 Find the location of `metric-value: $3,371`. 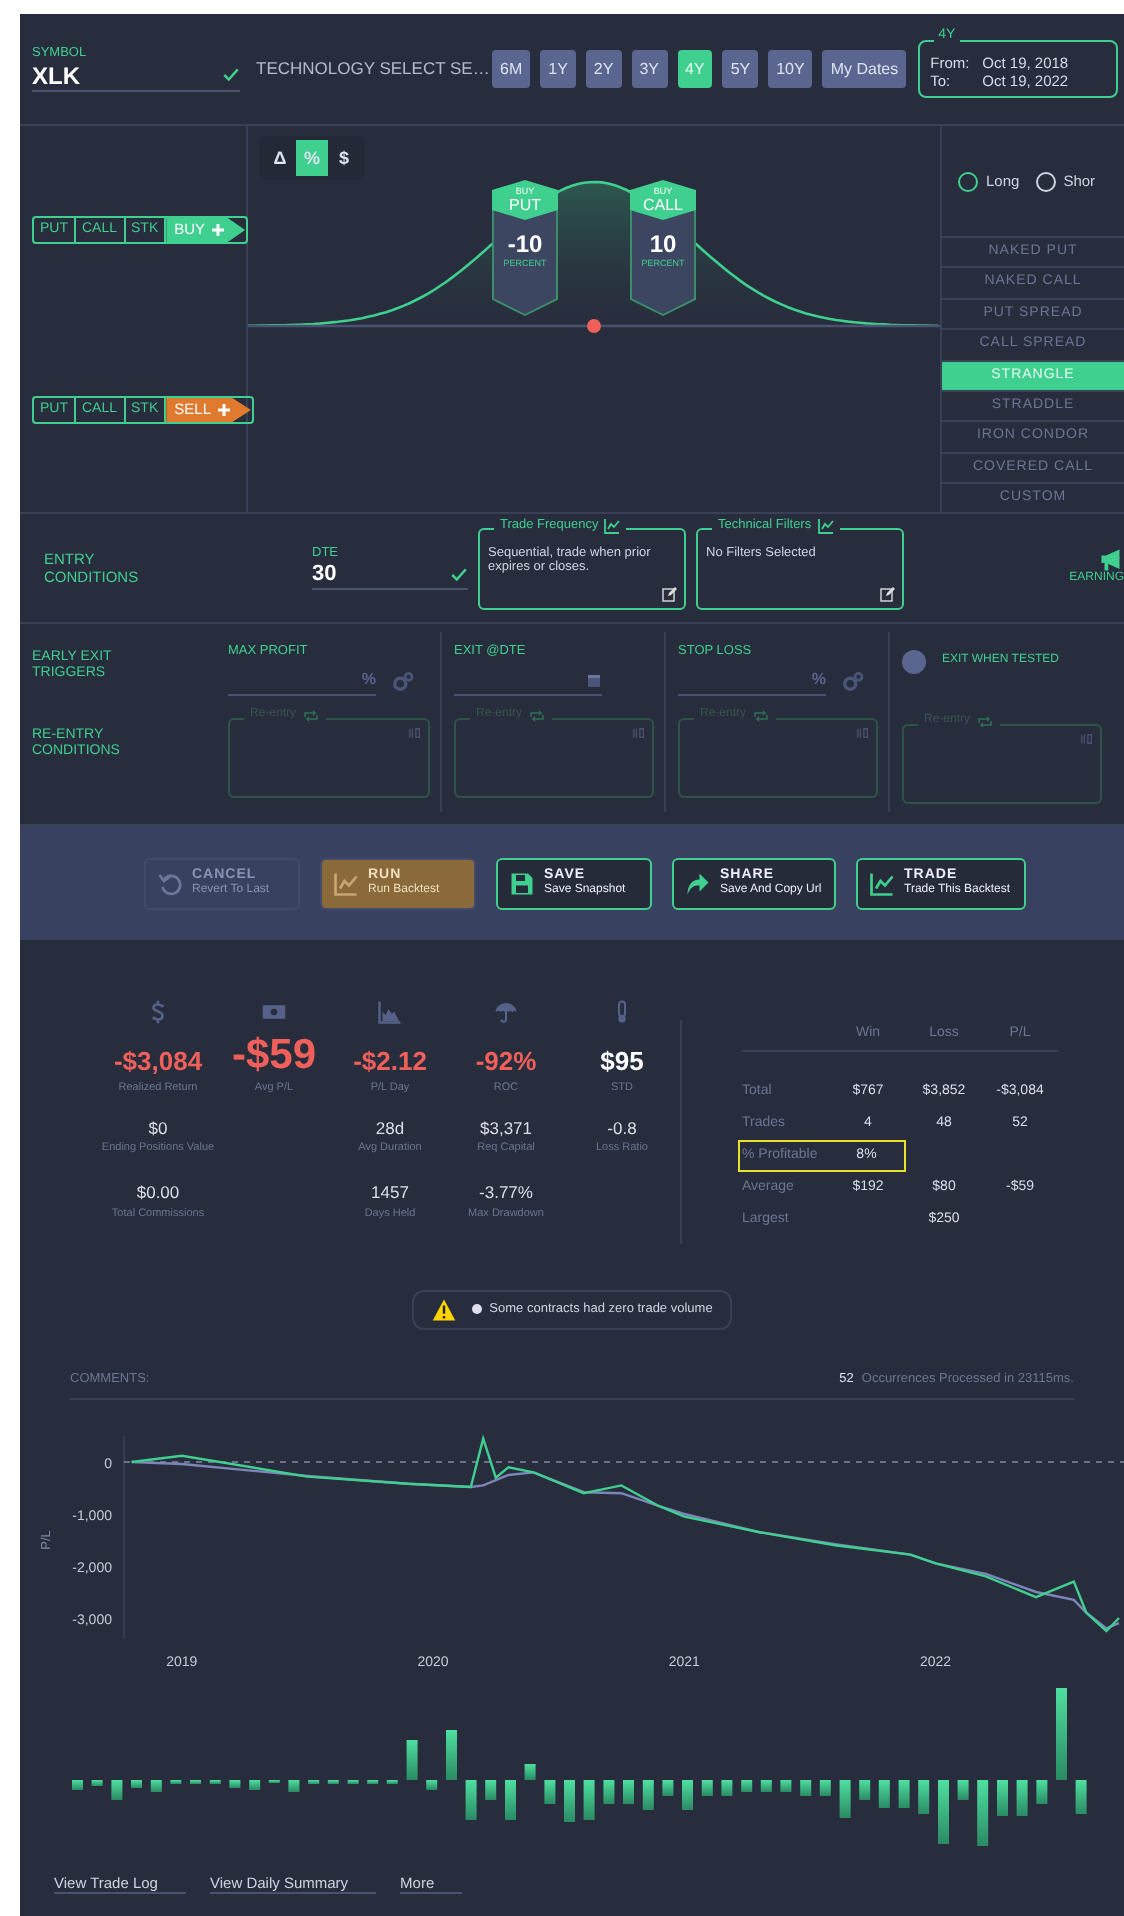

metric-value: $3,371 is located at coordinates (506, 1127).